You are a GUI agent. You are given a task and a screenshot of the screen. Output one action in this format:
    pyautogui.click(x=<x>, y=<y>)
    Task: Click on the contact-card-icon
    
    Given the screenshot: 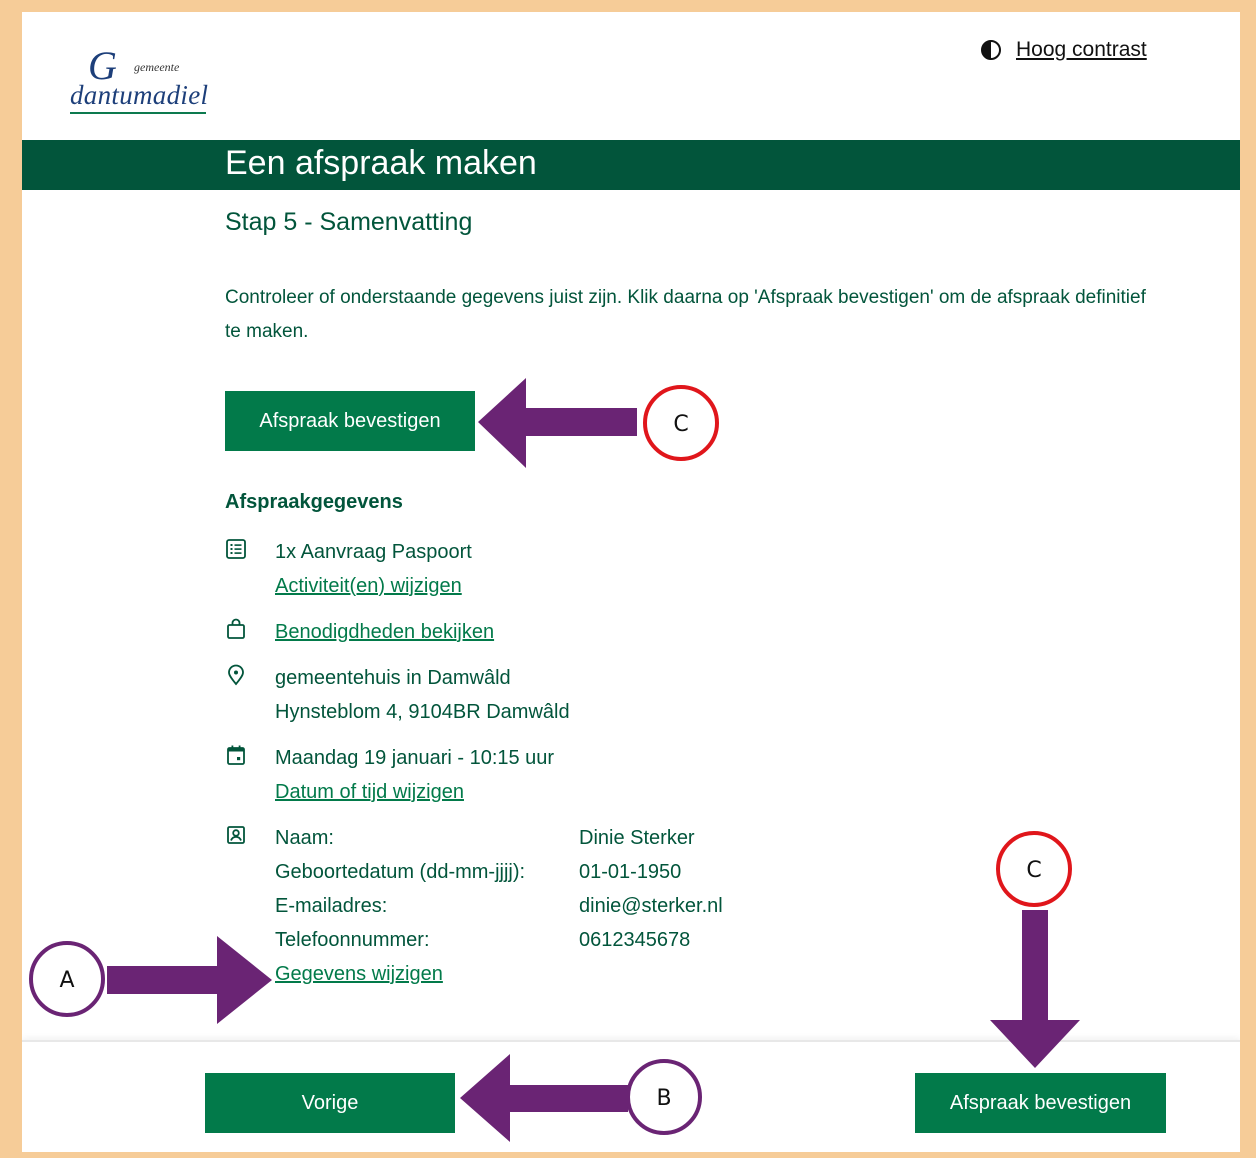 What is the action you would take?
    pyautogui.click(x=236, y=835)
    